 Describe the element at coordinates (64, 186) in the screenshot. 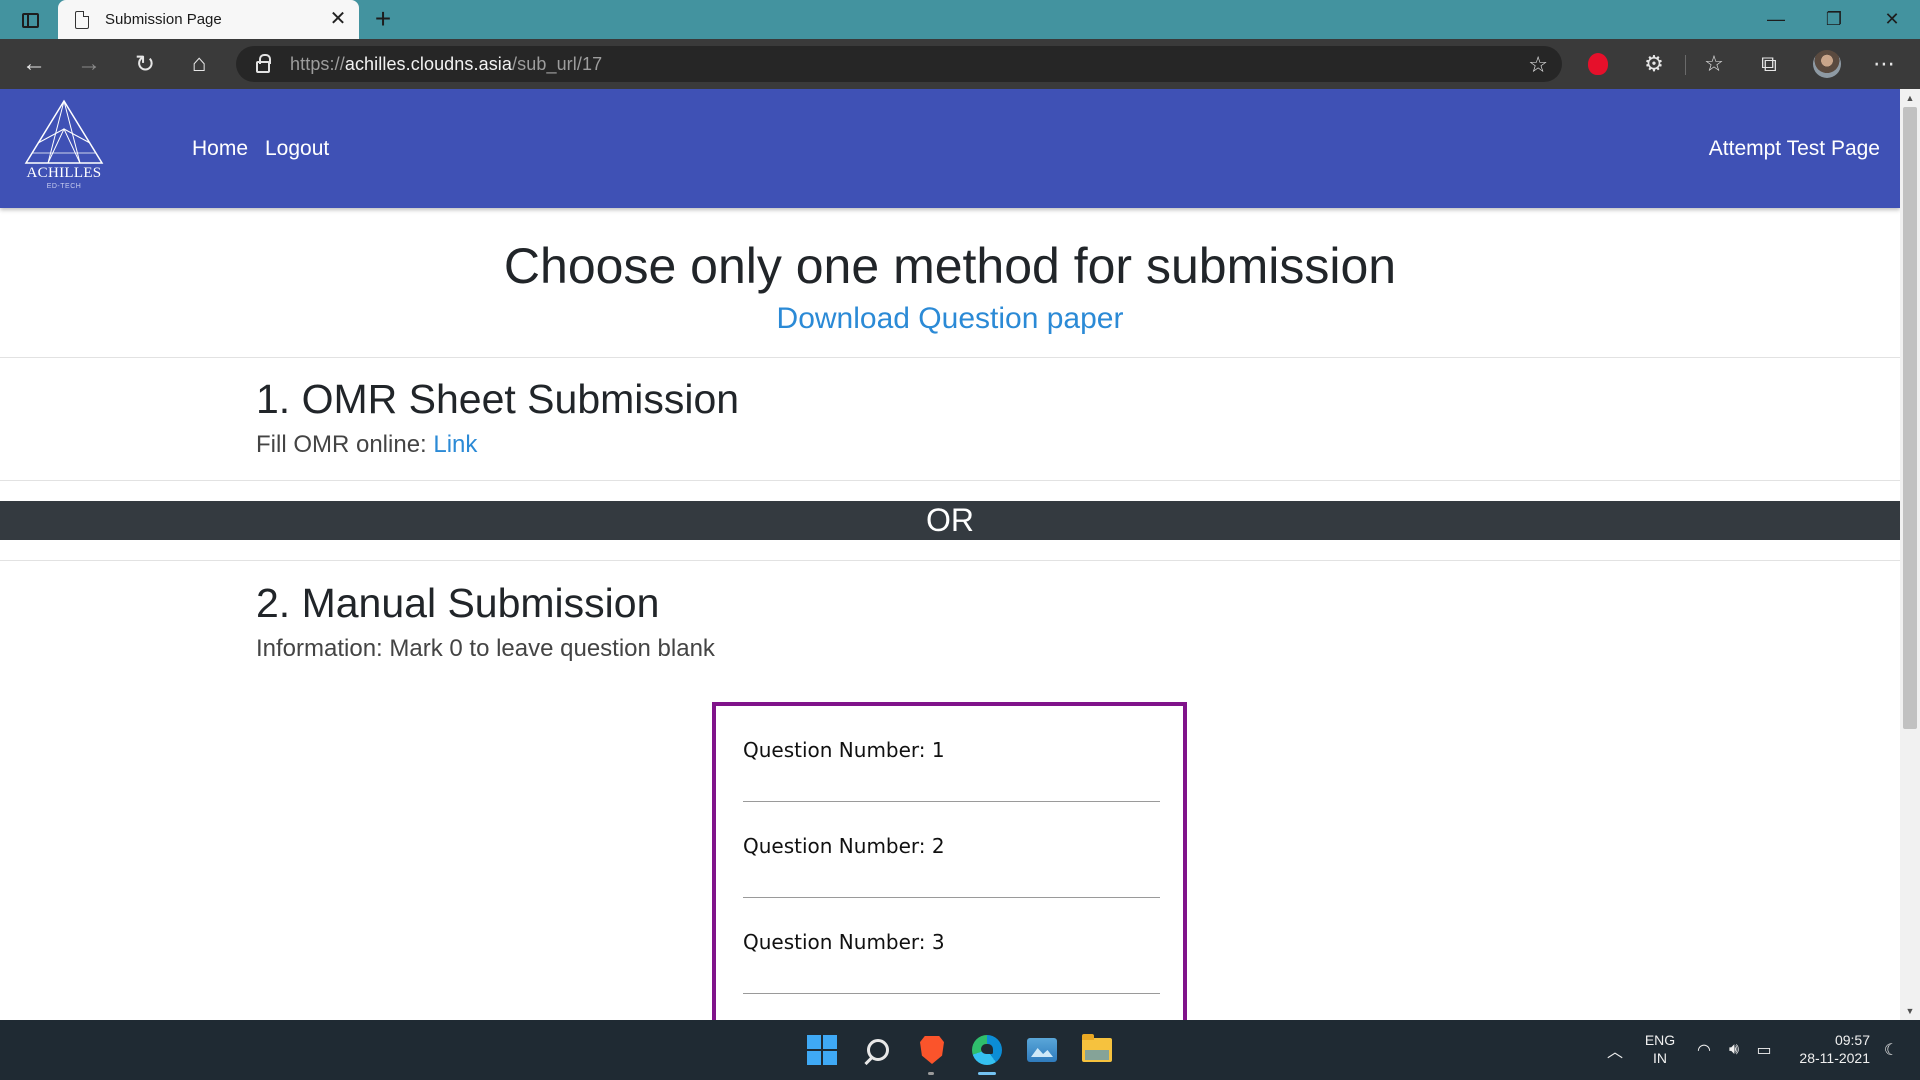

I see `logo-subtitle: ED-TECH` at that location.